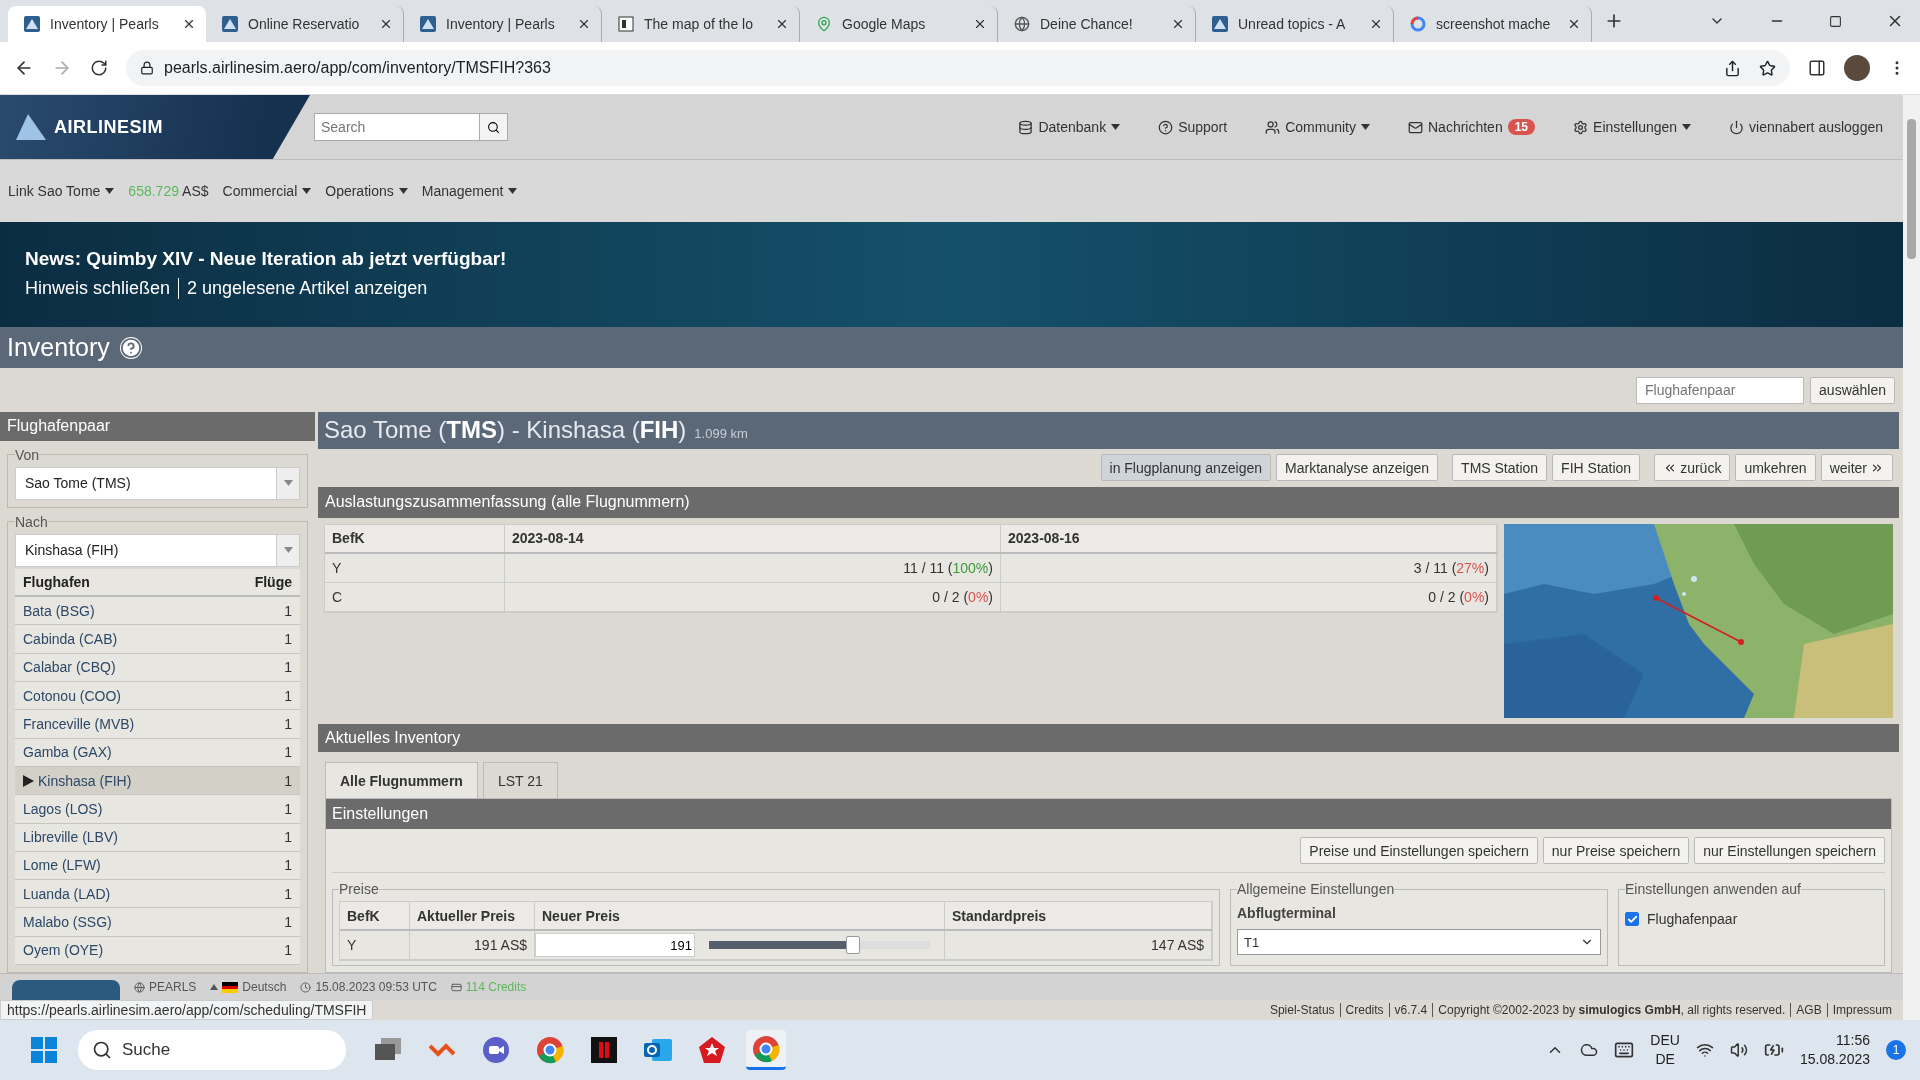 The image size is (1920, 1080). What do you see at coordinates (70, 639) in the screenshot?
I see `airport-link: Cabinda (CAB)` at bounding box center [70, 639].